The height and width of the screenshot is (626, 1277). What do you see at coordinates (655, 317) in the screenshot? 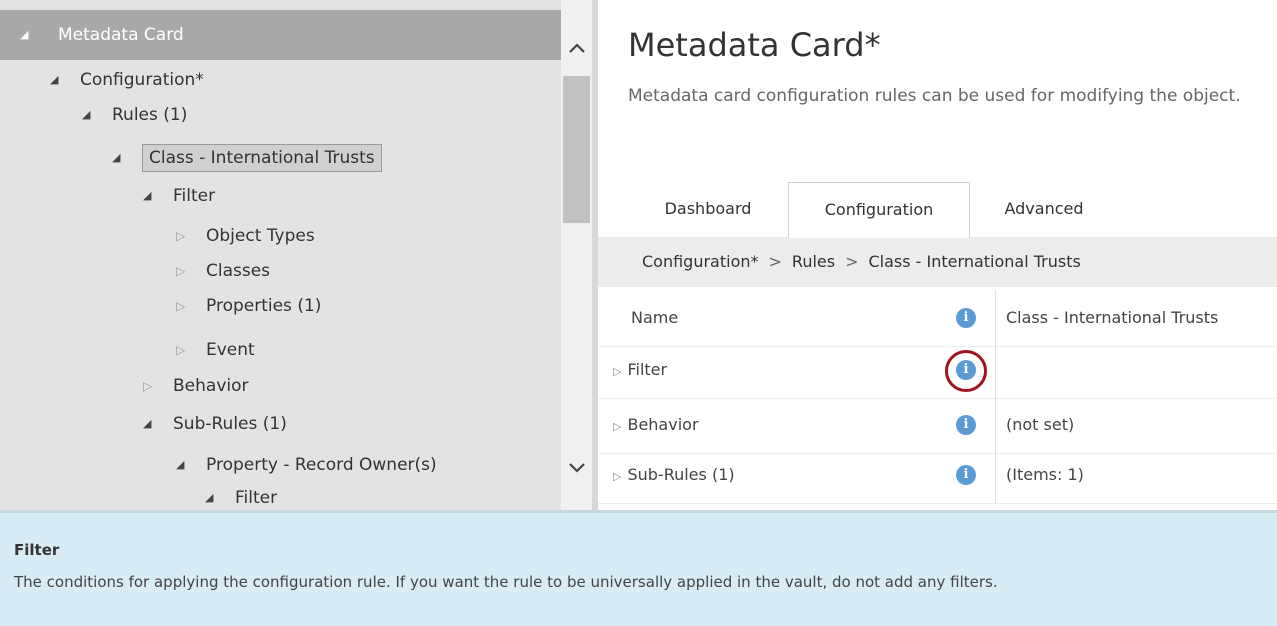
I see `property-label: Name` at bounding box center [655, 317].